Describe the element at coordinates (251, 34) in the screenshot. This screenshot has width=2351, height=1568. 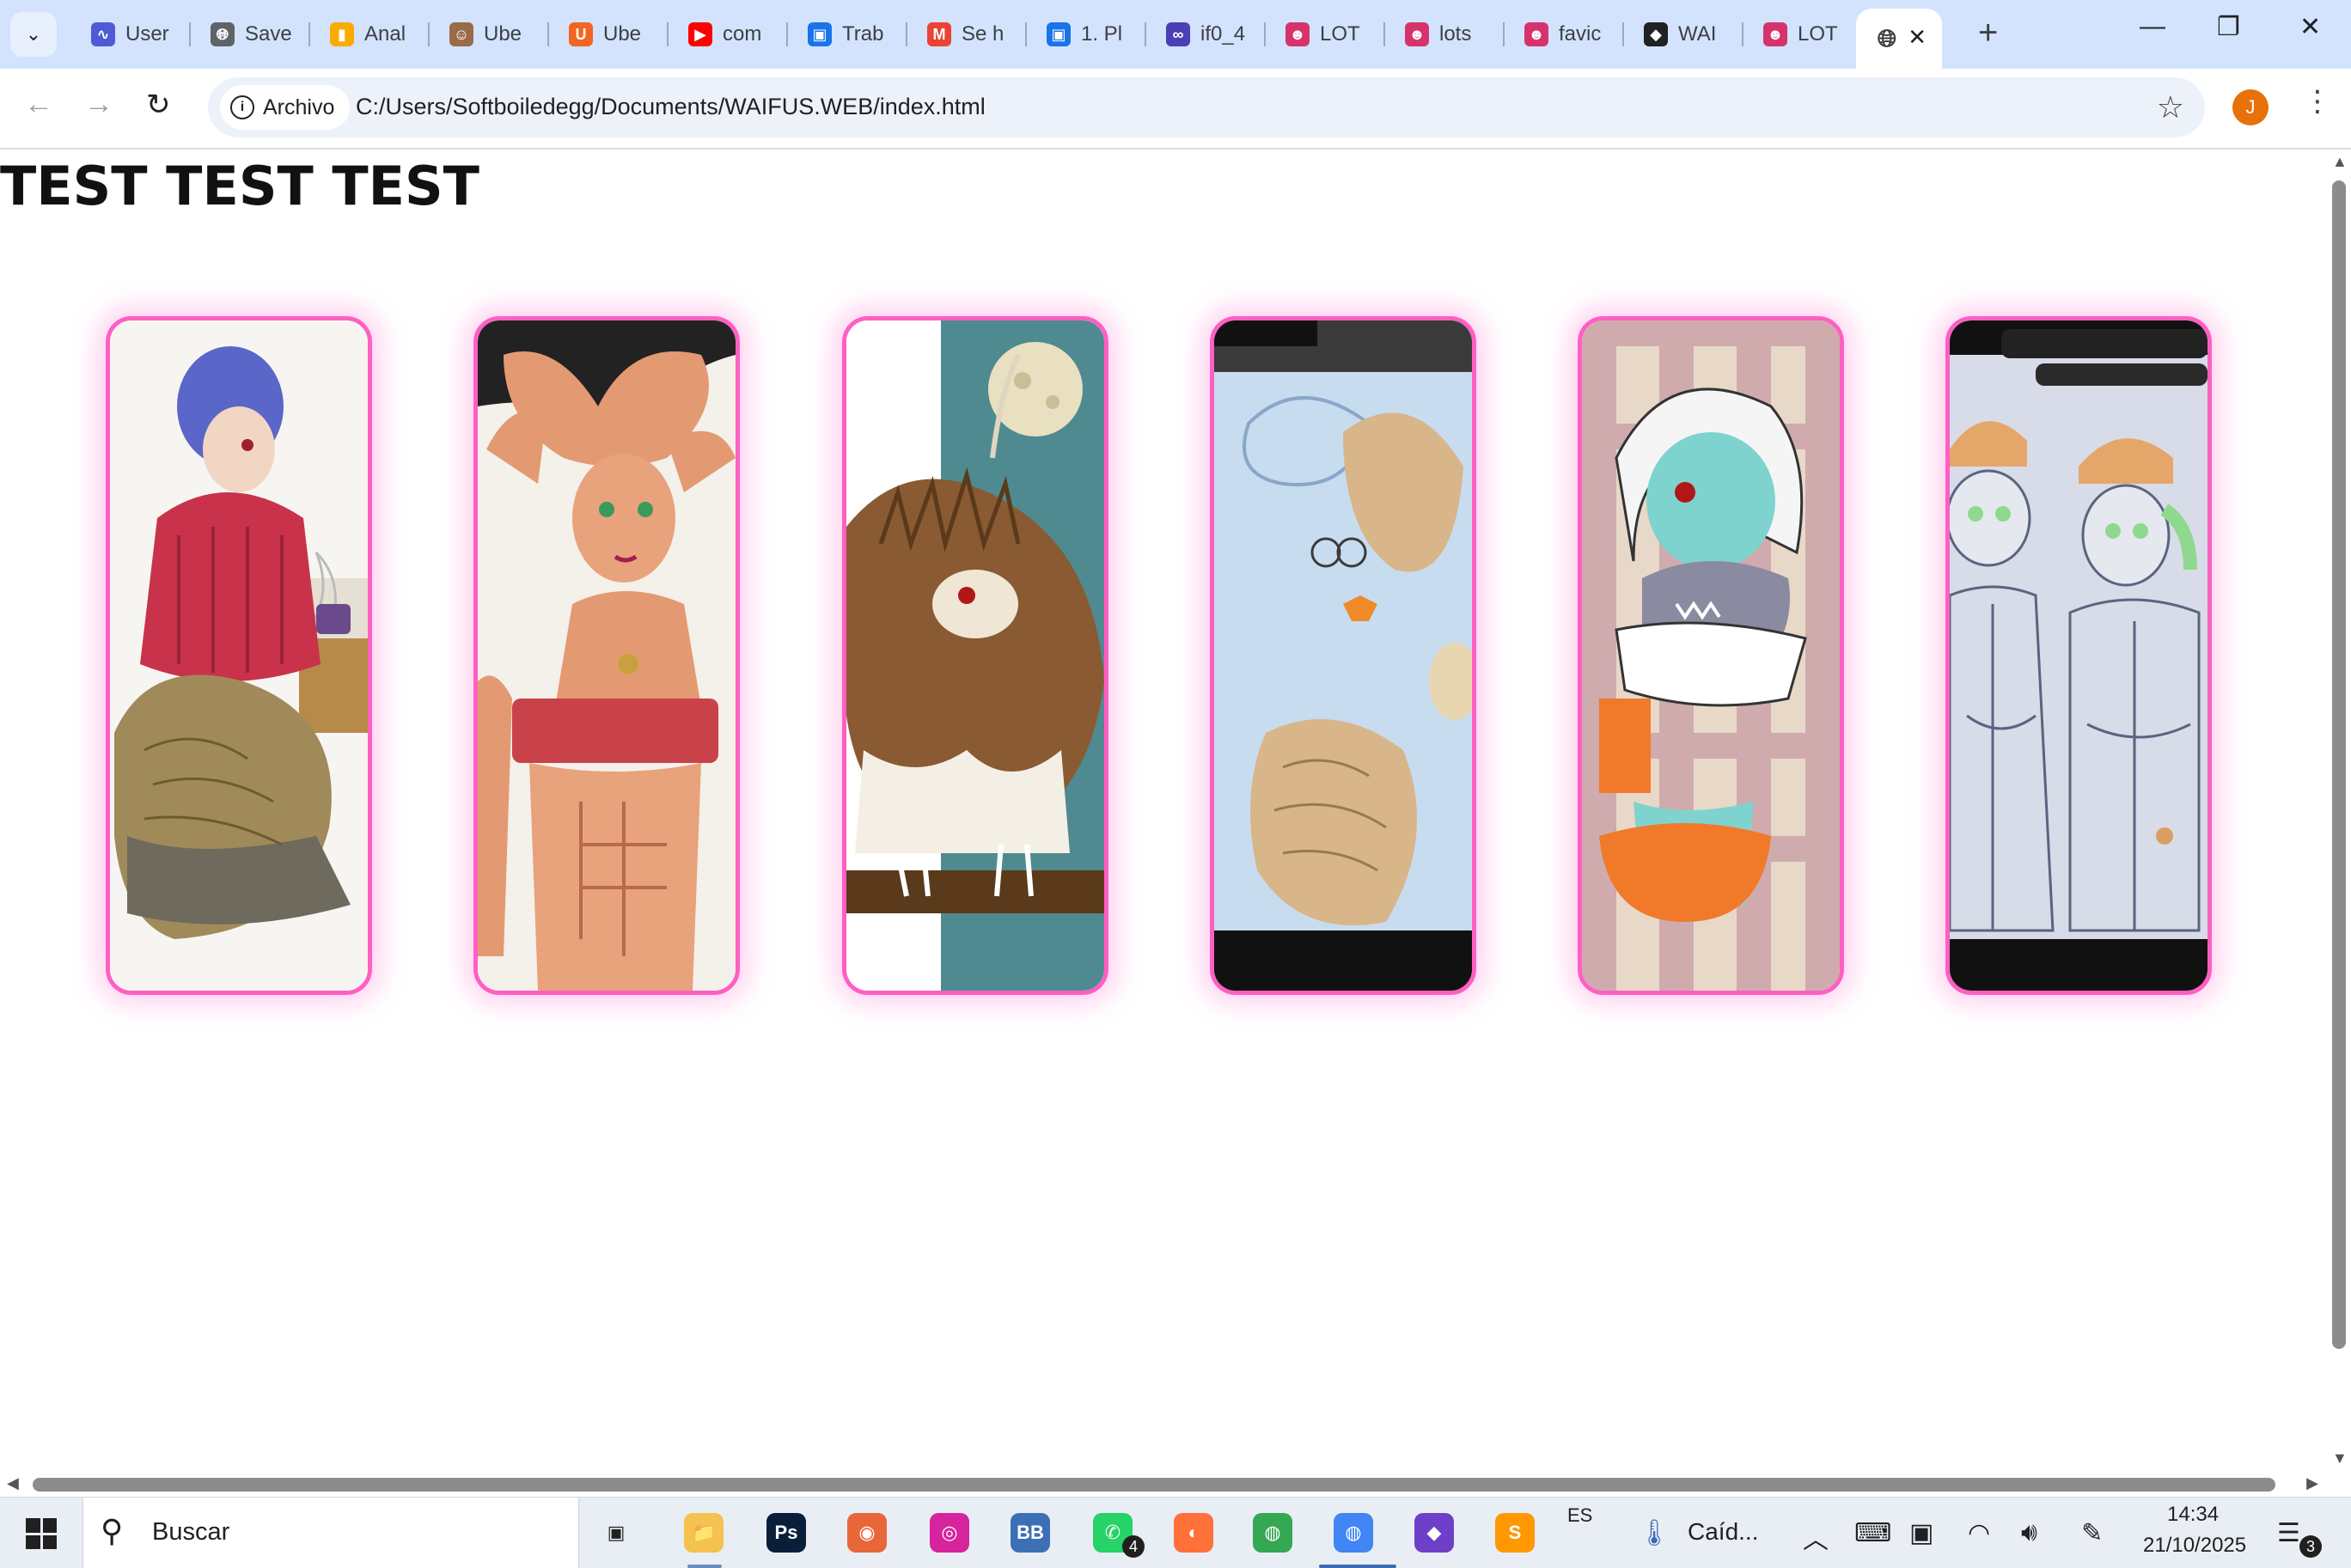
I see `tab-2: 🌐︎ Save` at that location.